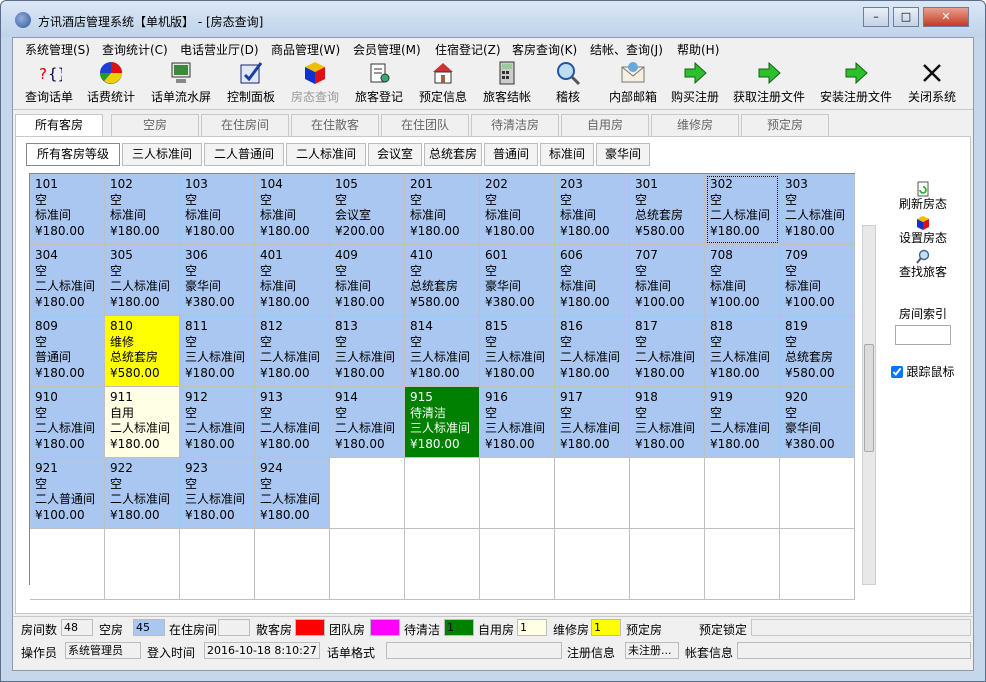 The image size is (986, 682). What do you see at coordinates (923, 371) in the screenshot?
I see `track-mouse-checkbox: 跟踪鼠标` at bounding box center [923, 371].